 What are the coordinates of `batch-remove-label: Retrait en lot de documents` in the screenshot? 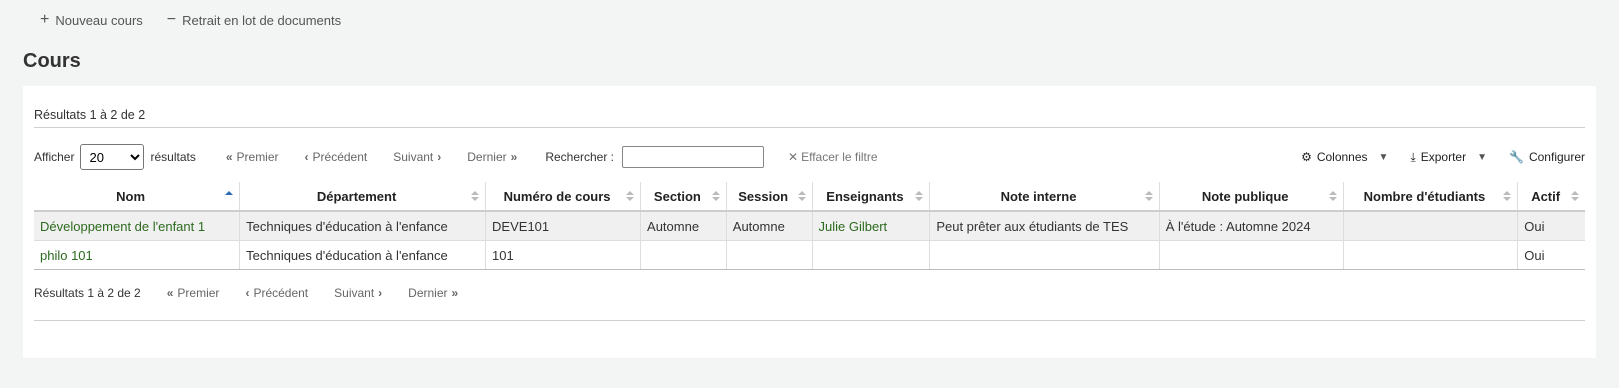 It's located at (262, 20).